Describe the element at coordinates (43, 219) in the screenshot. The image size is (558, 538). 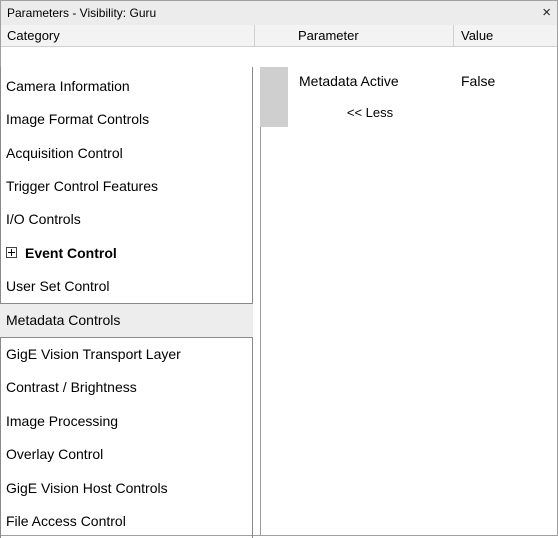
I see `category-label: I/O Controls` at that location.